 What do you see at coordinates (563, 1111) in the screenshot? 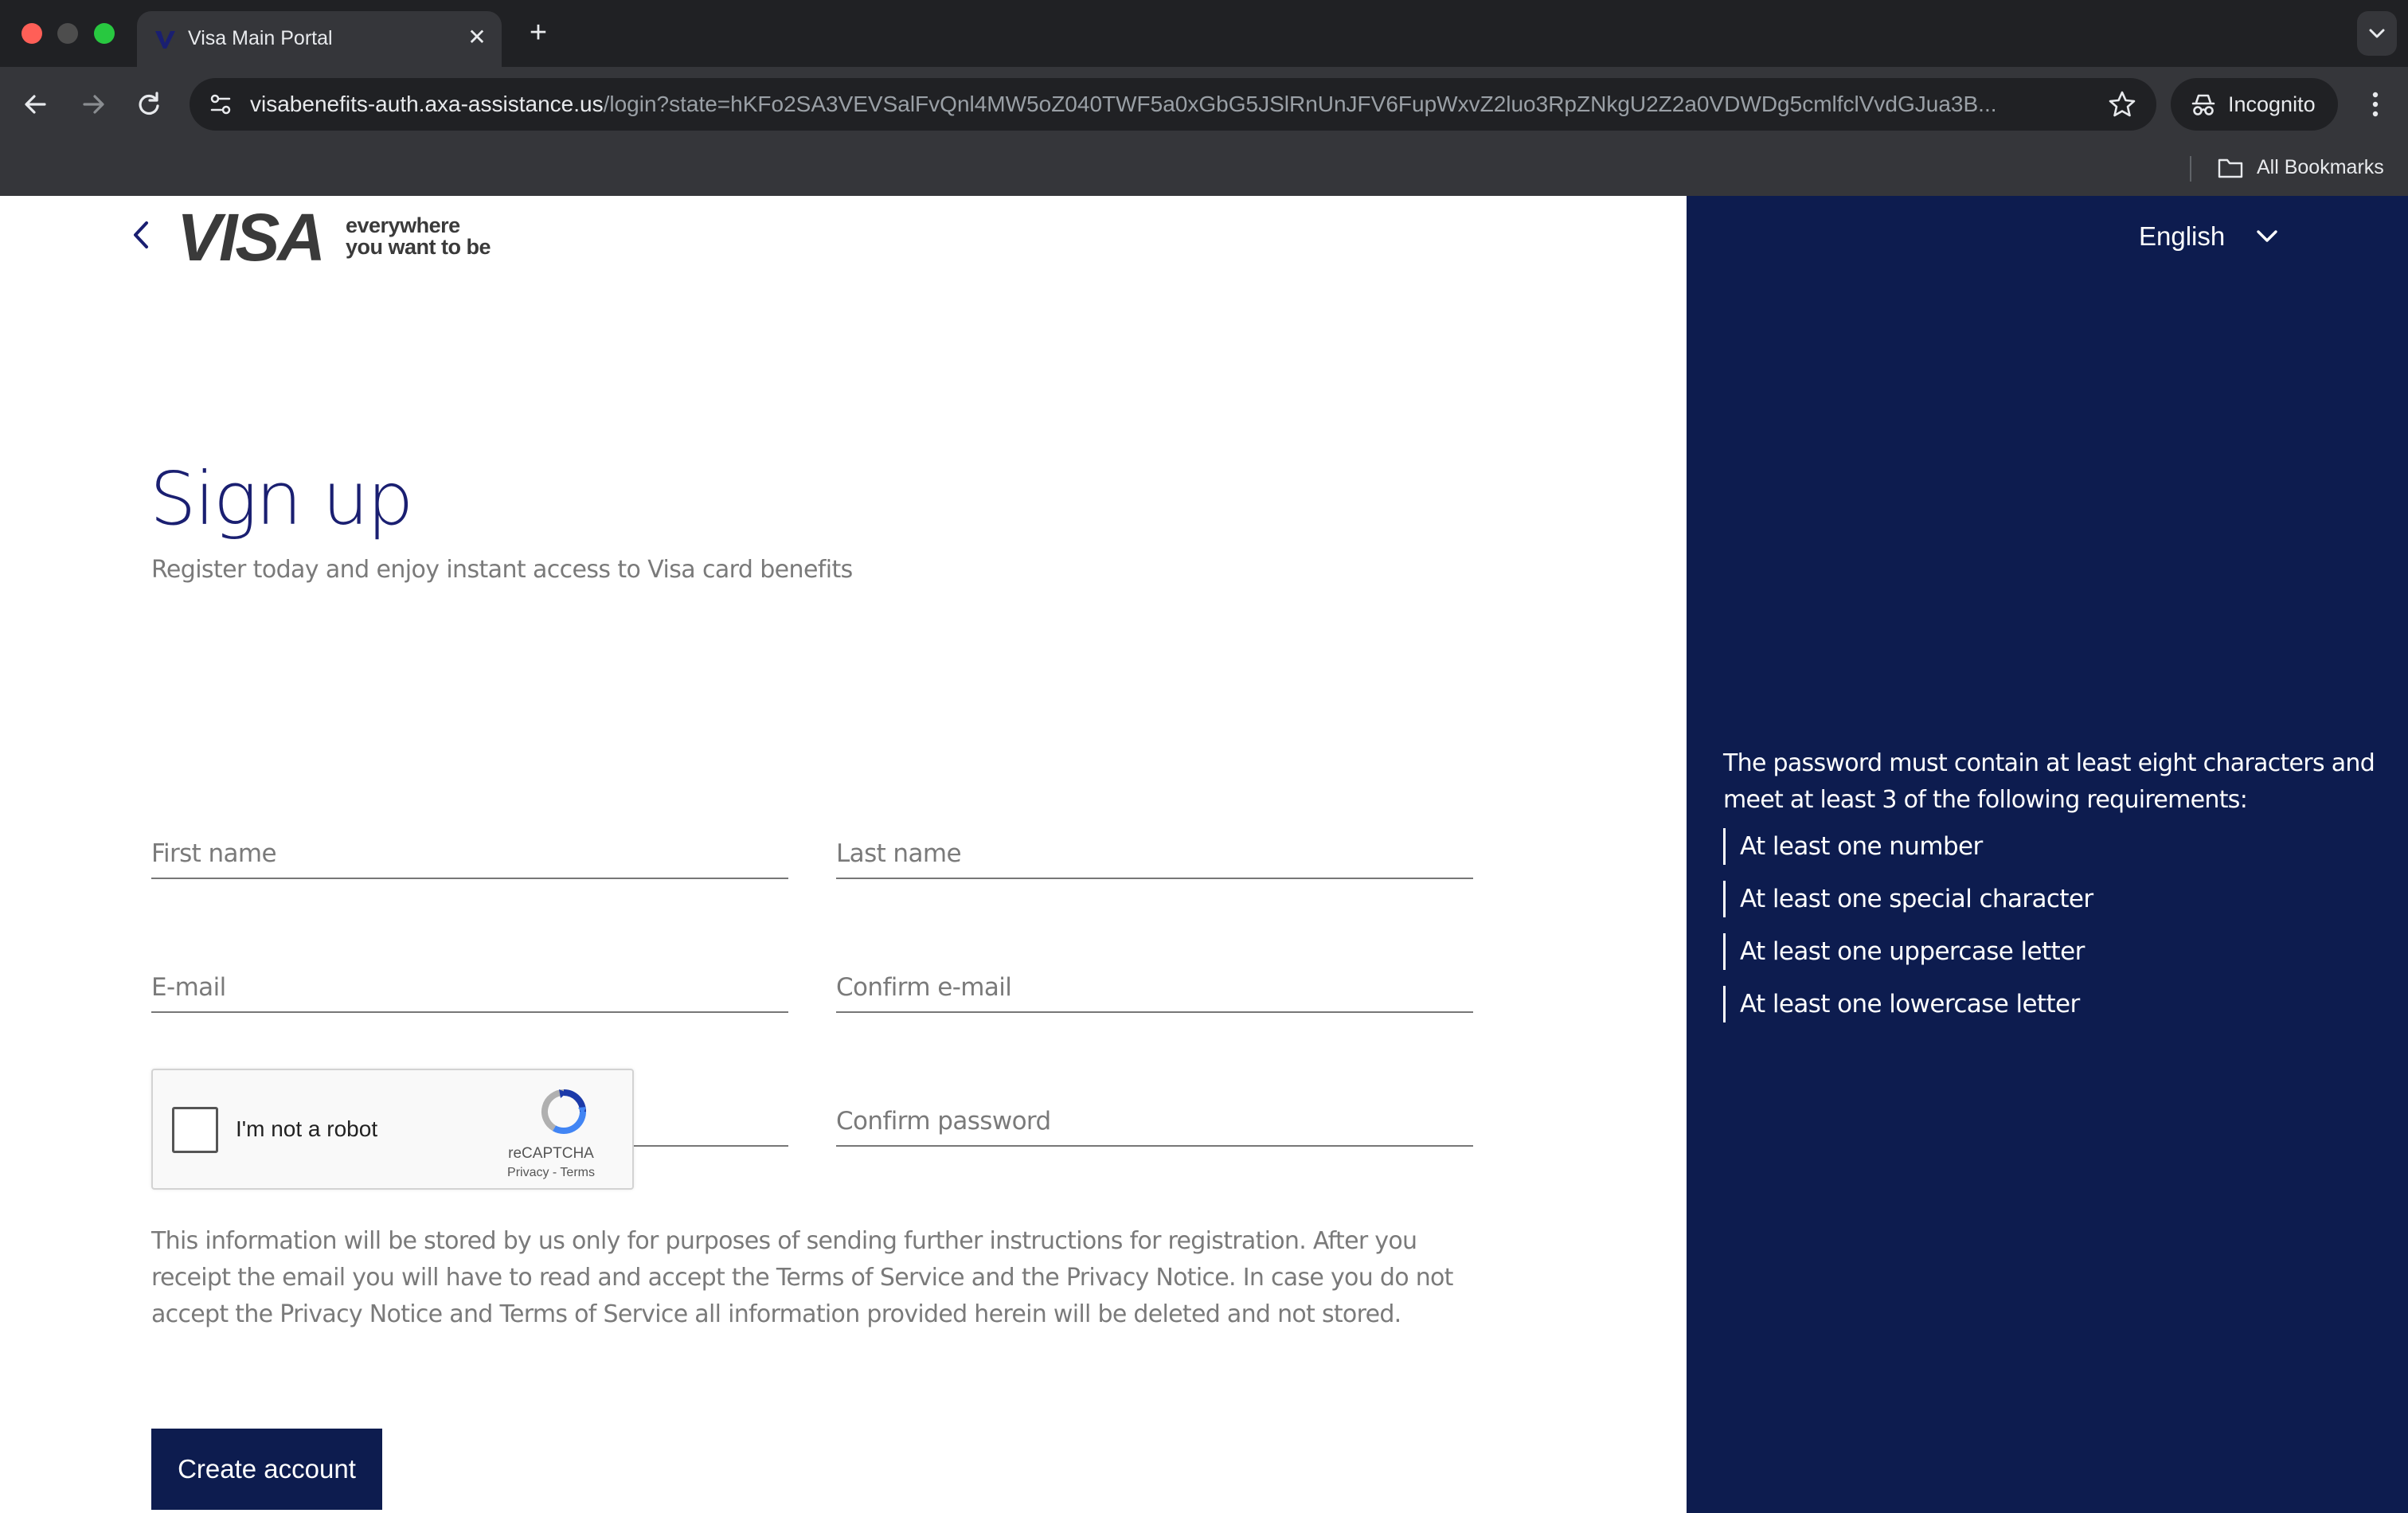
I see `recaptcha-logo-icon` at bounding box center [563, 1111].